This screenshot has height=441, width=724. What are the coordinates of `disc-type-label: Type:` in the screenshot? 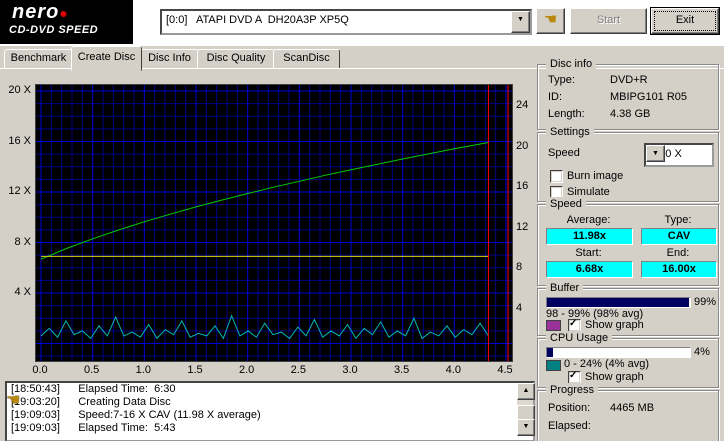 It's located at (561, 80).